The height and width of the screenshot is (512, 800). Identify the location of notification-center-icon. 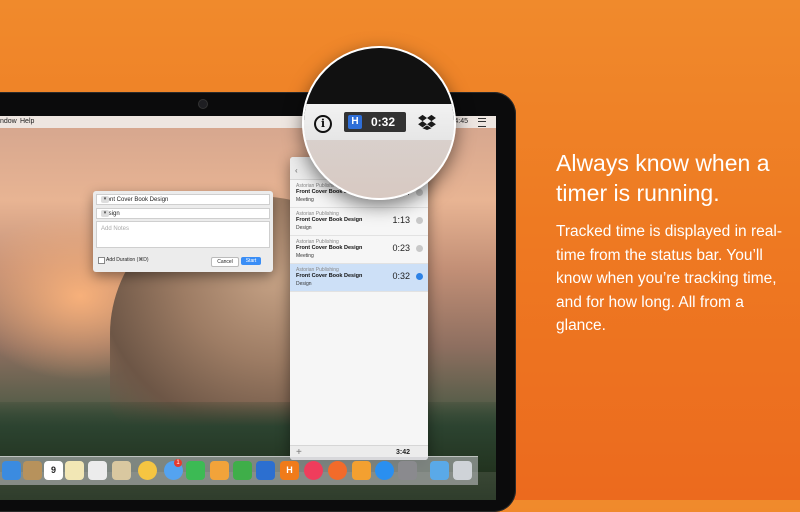
(482, 122).